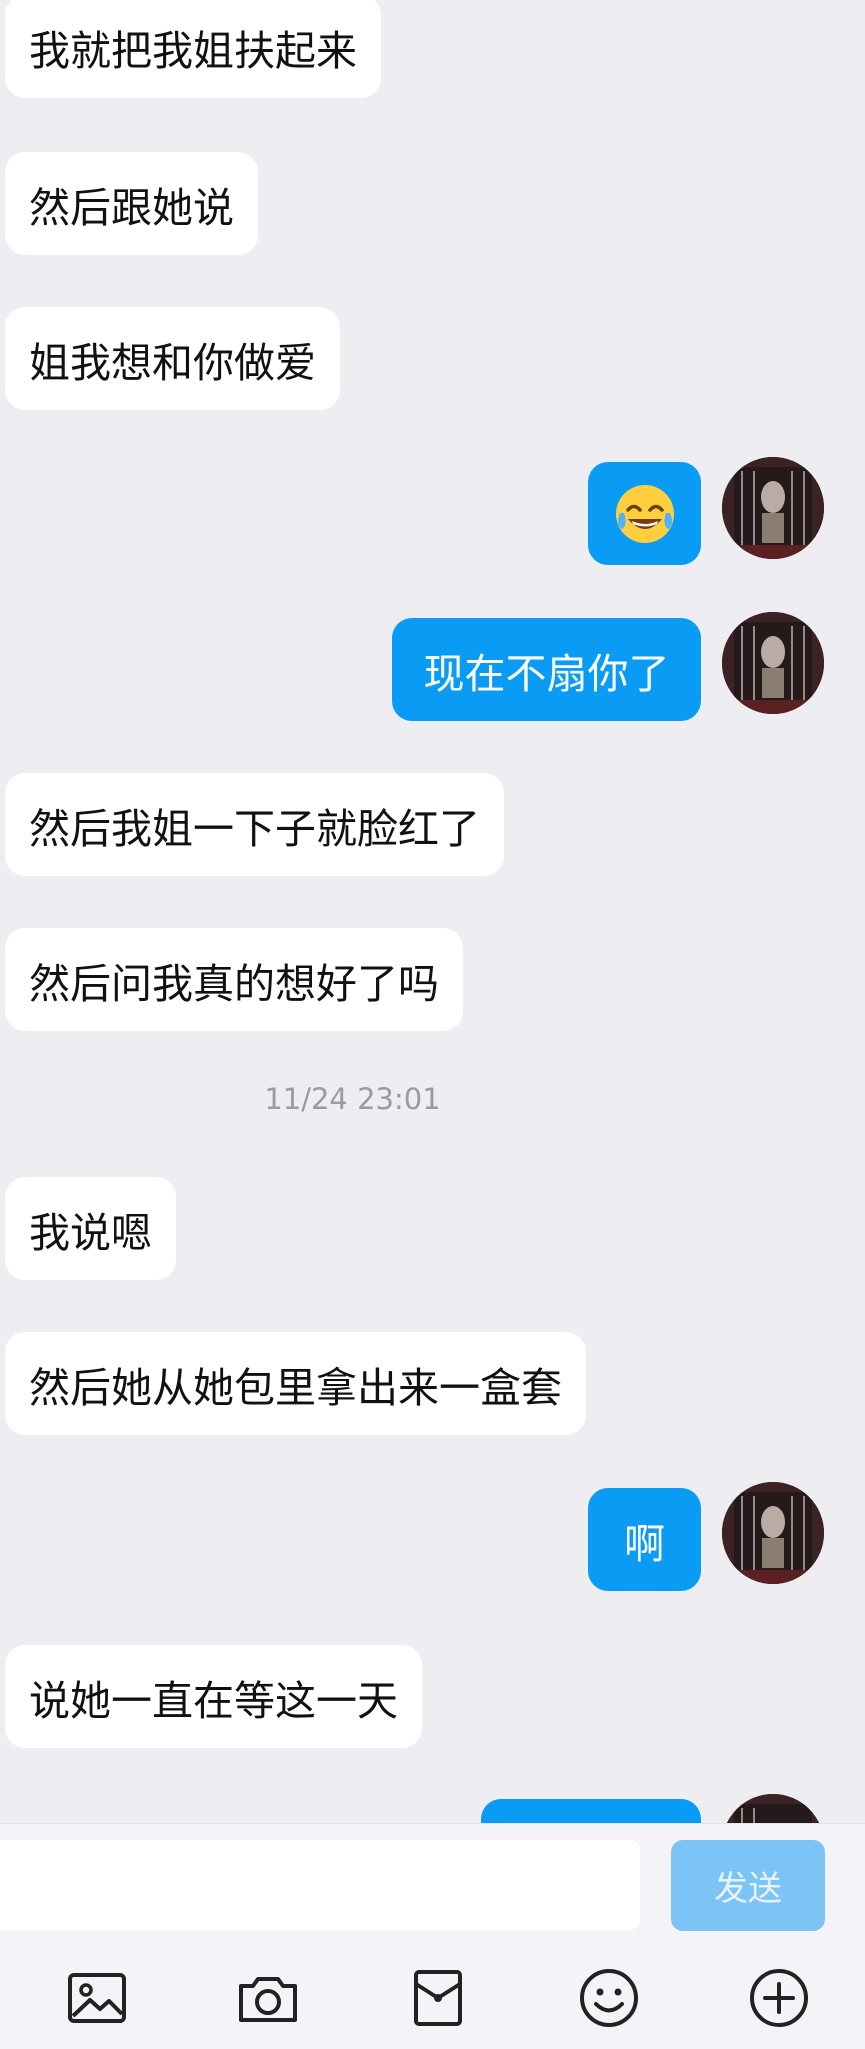 The width and height of the screenshot is (865, 2049). I want to click on message-text: 然后她从她包里拿出来一盒套, so click(295, 1387).